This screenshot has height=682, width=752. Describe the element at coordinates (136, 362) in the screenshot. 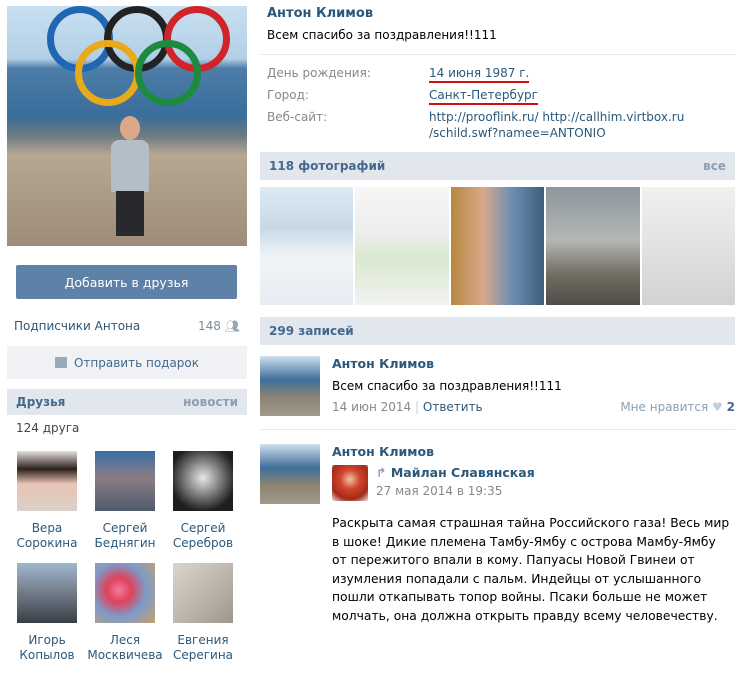

I see `send-gift-label: Отправить подарок` at that location.